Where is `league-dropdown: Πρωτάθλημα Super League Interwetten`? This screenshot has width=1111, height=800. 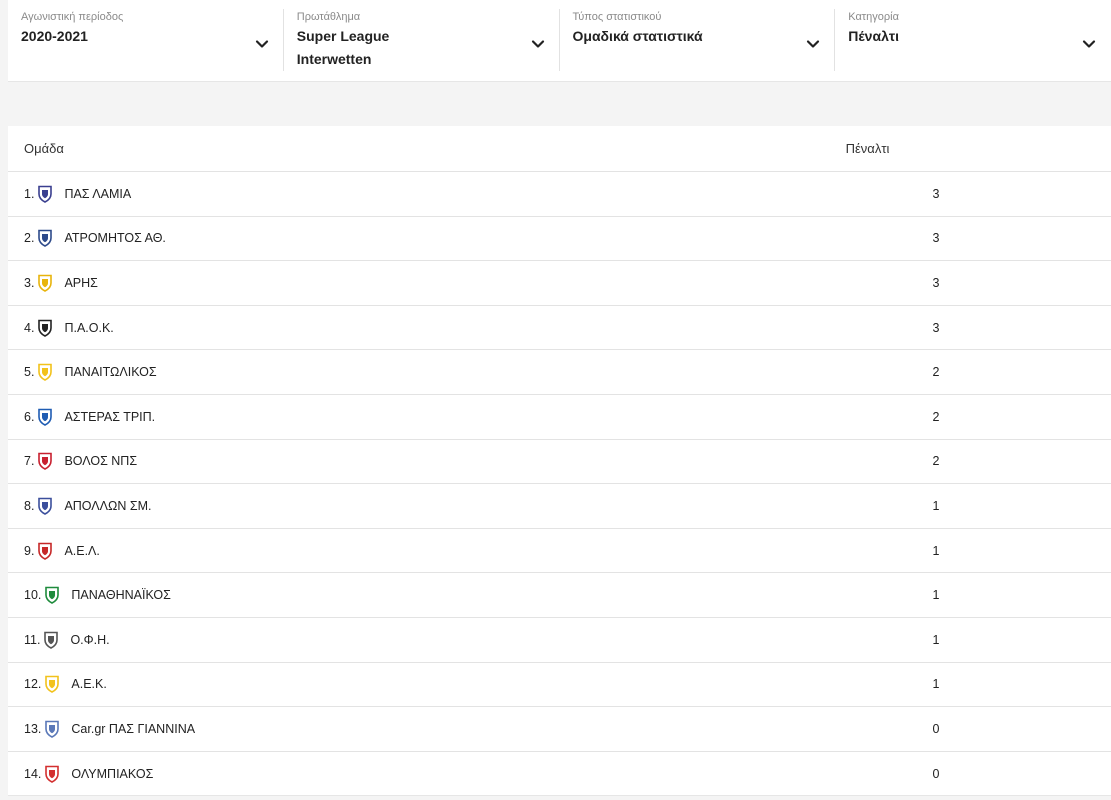
league-dropdown: Πρωτάθλημα Super League Interwetten is located at coordinates (422, 40).